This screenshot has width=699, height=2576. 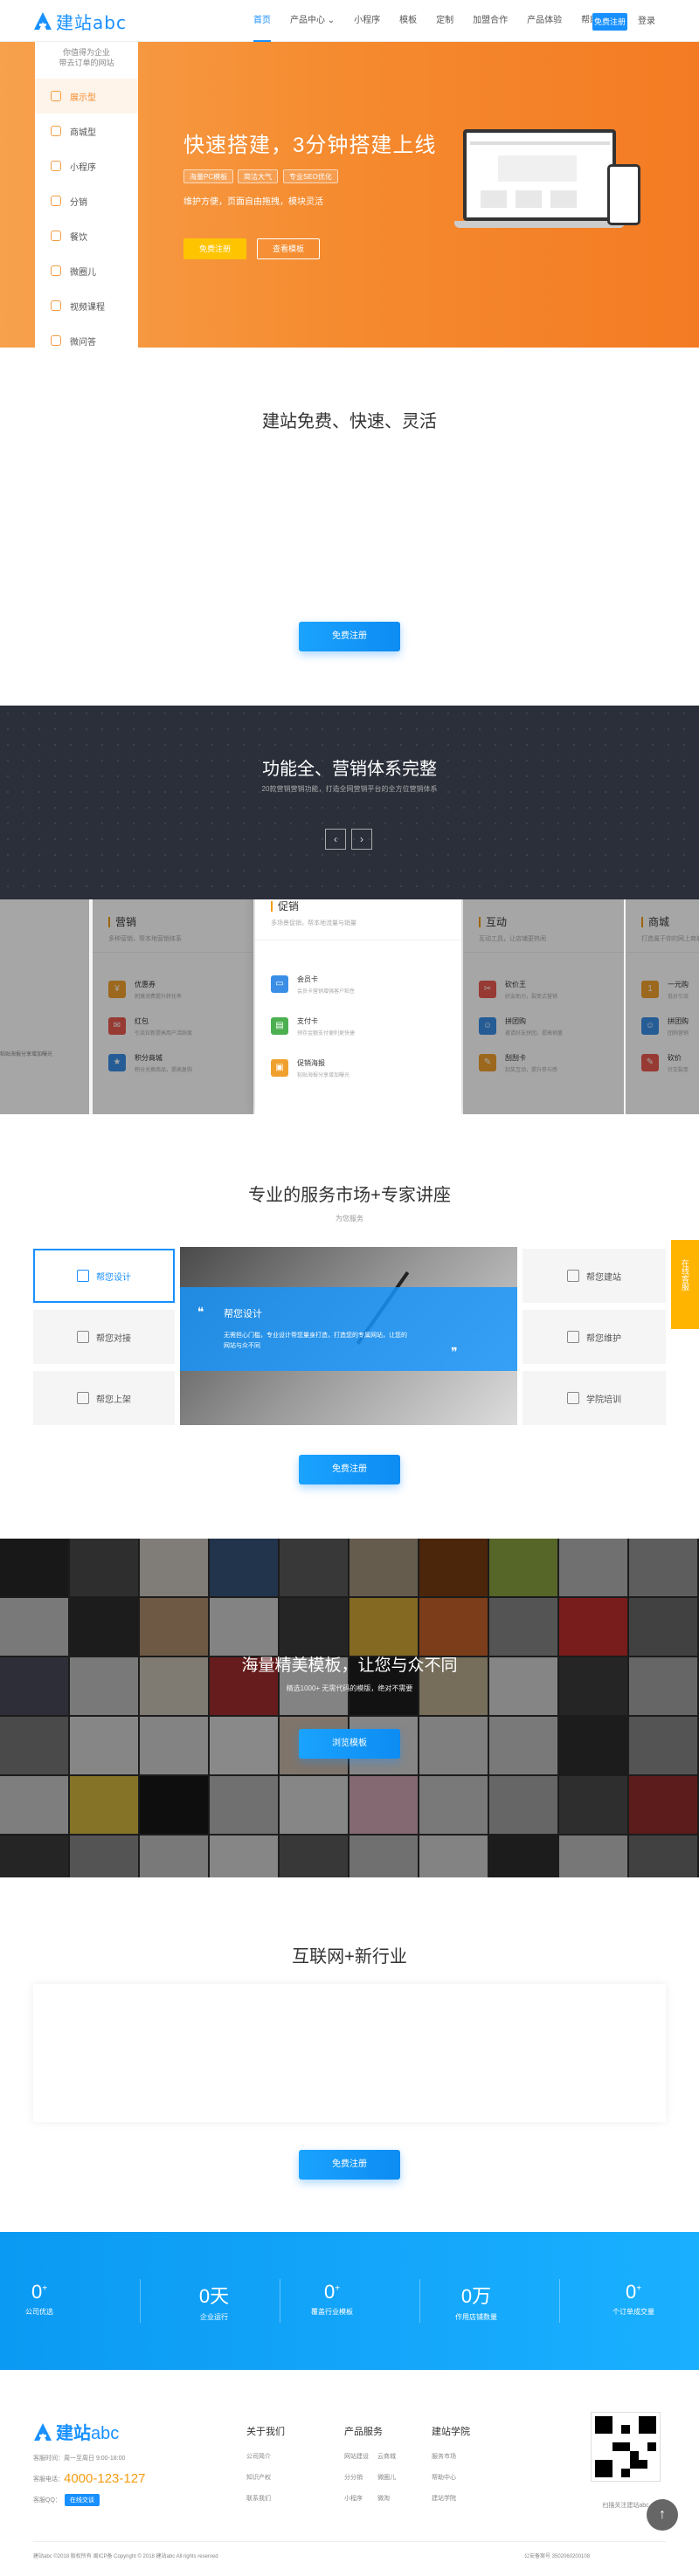 What do you see at coordinates (594, 1398) in the screenshot?
I see `service-training: 学院培训` at bounding box center [594, 1398].